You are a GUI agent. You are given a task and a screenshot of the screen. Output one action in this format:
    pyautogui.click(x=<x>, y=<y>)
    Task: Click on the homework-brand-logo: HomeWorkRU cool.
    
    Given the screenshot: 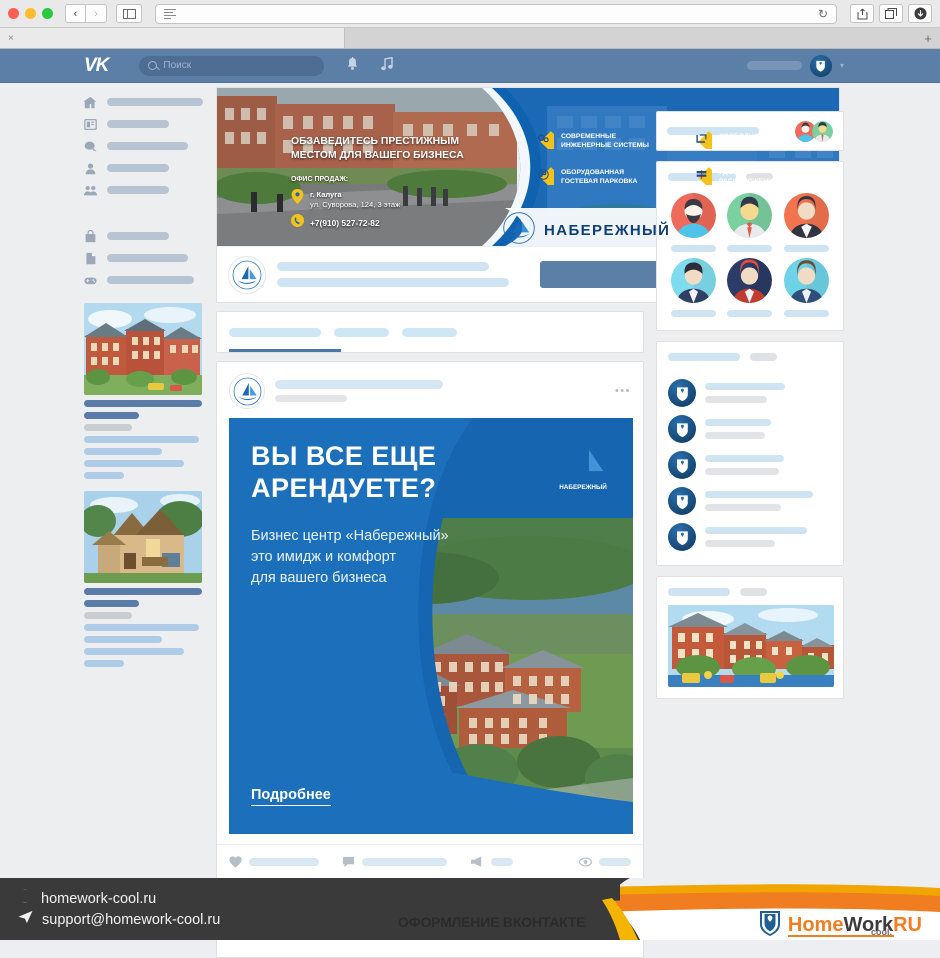 What is the action you would take?
    pyautogui.click(x=839, y=924)
    